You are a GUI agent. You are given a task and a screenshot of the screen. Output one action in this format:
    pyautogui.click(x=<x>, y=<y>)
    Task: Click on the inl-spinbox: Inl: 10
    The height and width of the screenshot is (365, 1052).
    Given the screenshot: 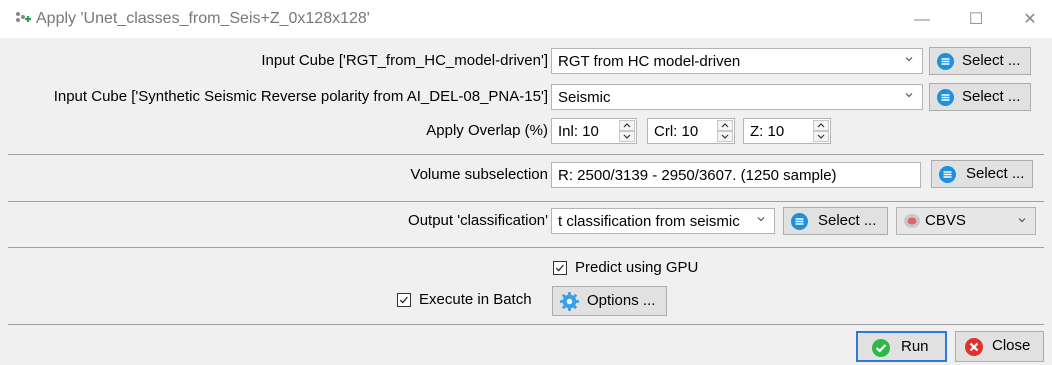 What is the action you would take?
    pyautogui.click(x=594, y=131)
    